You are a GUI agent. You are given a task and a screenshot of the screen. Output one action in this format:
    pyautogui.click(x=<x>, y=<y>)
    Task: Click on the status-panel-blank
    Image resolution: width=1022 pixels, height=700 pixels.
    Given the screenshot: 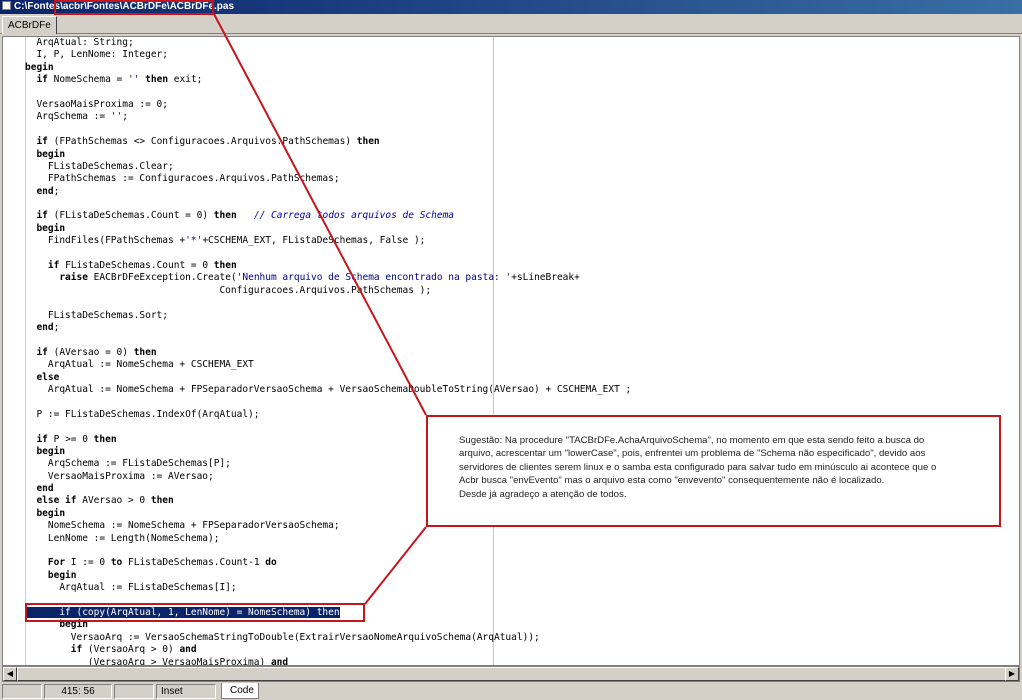 What is the action you would take?
    pyautogui.click(x=134, y=691)
    